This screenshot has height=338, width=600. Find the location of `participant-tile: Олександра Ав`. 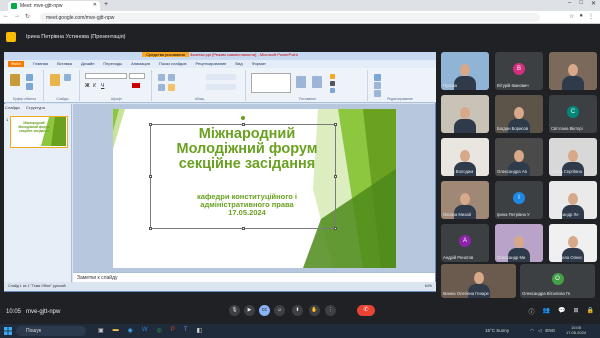

participant-tile: Олександра Ав is located at coordinates (519, 157).